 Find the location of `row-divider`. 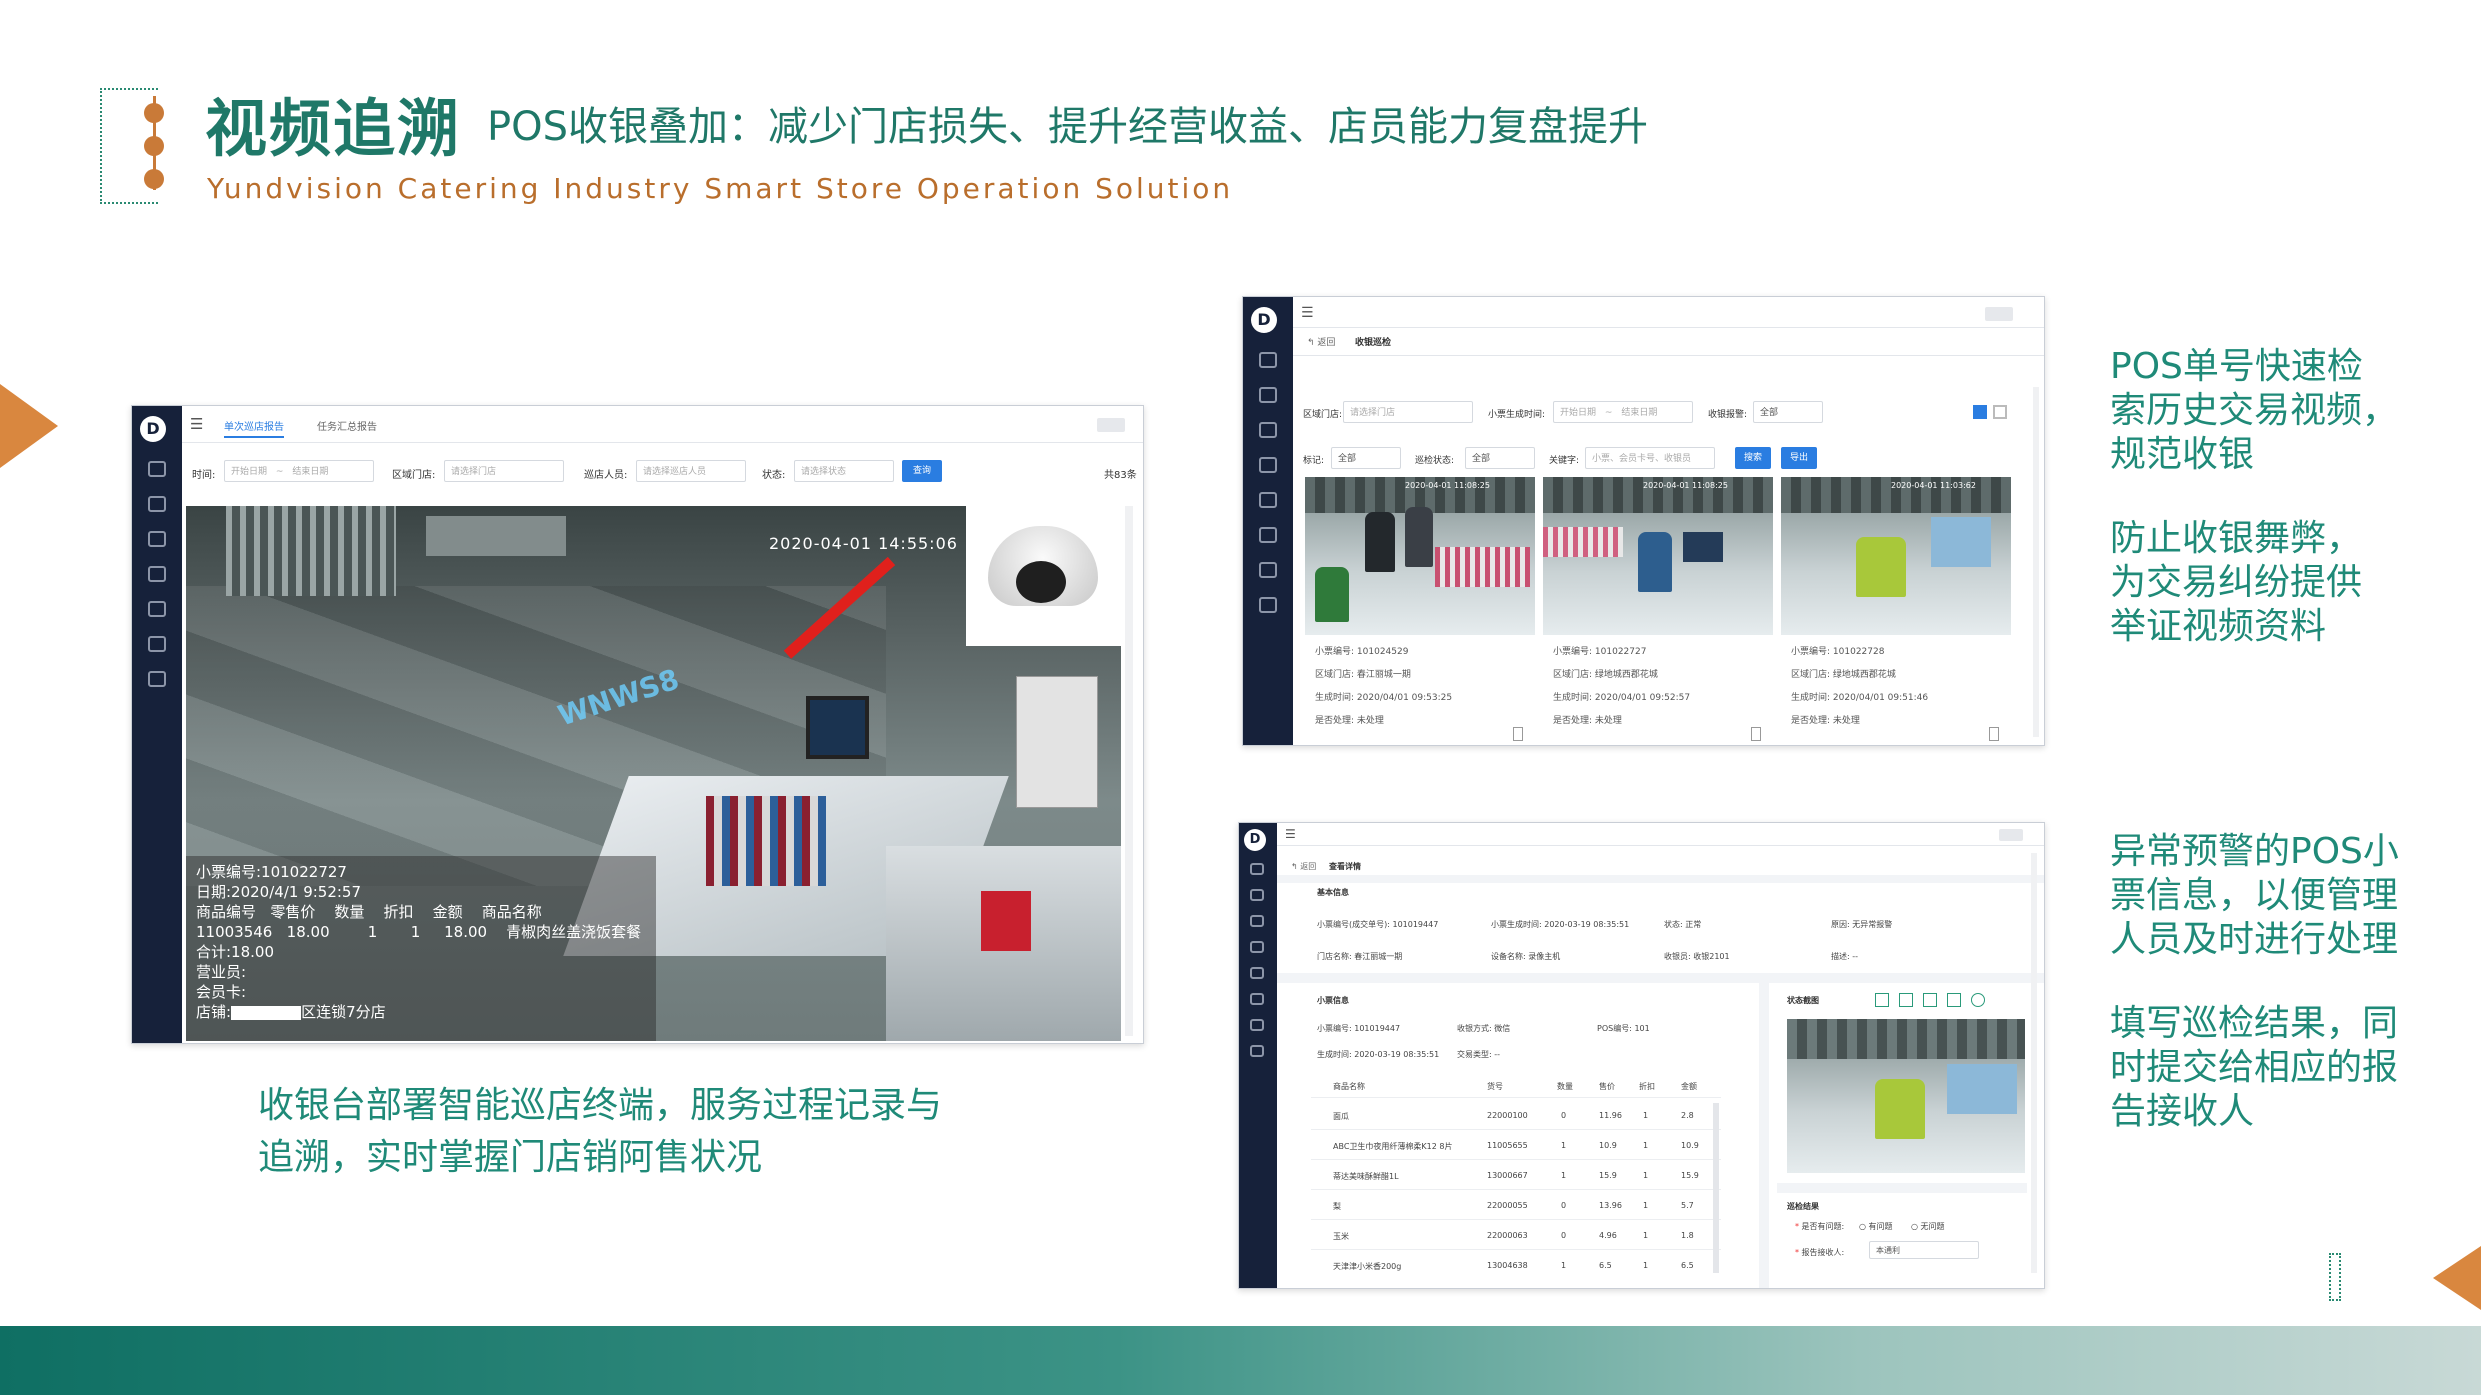

row-divider is located at coordinates (1516, 1249).